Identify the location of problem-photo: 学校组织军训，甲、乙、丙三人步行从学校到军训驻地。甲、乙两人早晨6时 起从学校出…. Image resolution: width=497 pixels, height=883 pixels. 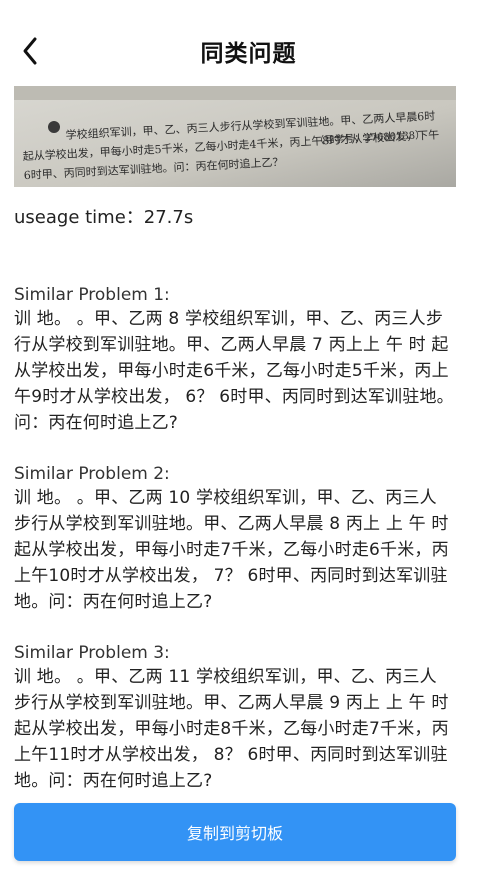
(235, 136).